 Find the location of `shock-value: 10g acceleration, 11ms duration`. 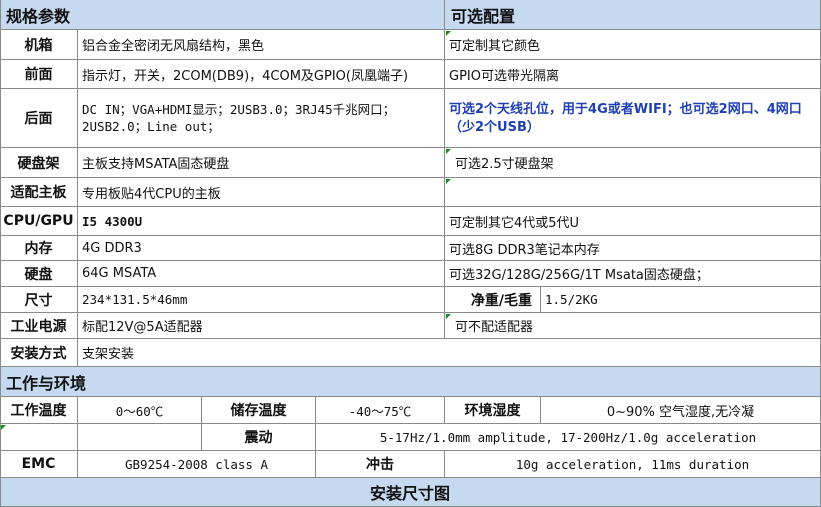

shock-value: 10g acceleration, 11ms duration is located at coordinates (633, 464).